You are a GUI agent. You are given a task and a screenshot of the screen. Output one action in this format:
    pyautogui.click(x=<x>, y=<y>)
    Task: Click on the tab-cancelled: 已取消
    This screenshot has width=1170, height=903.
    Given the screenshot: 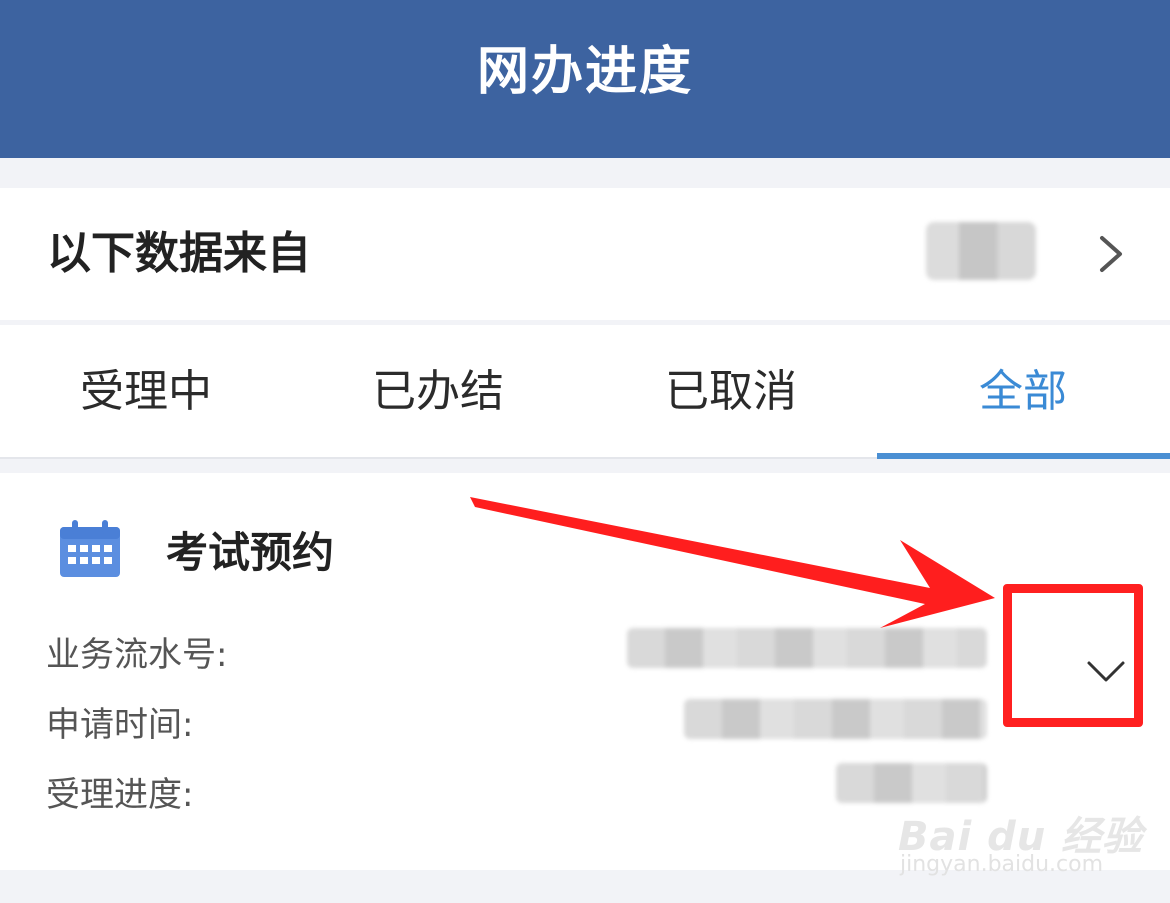 What is the action you would take?
    pyautogui.click(x=731, y=391)
    